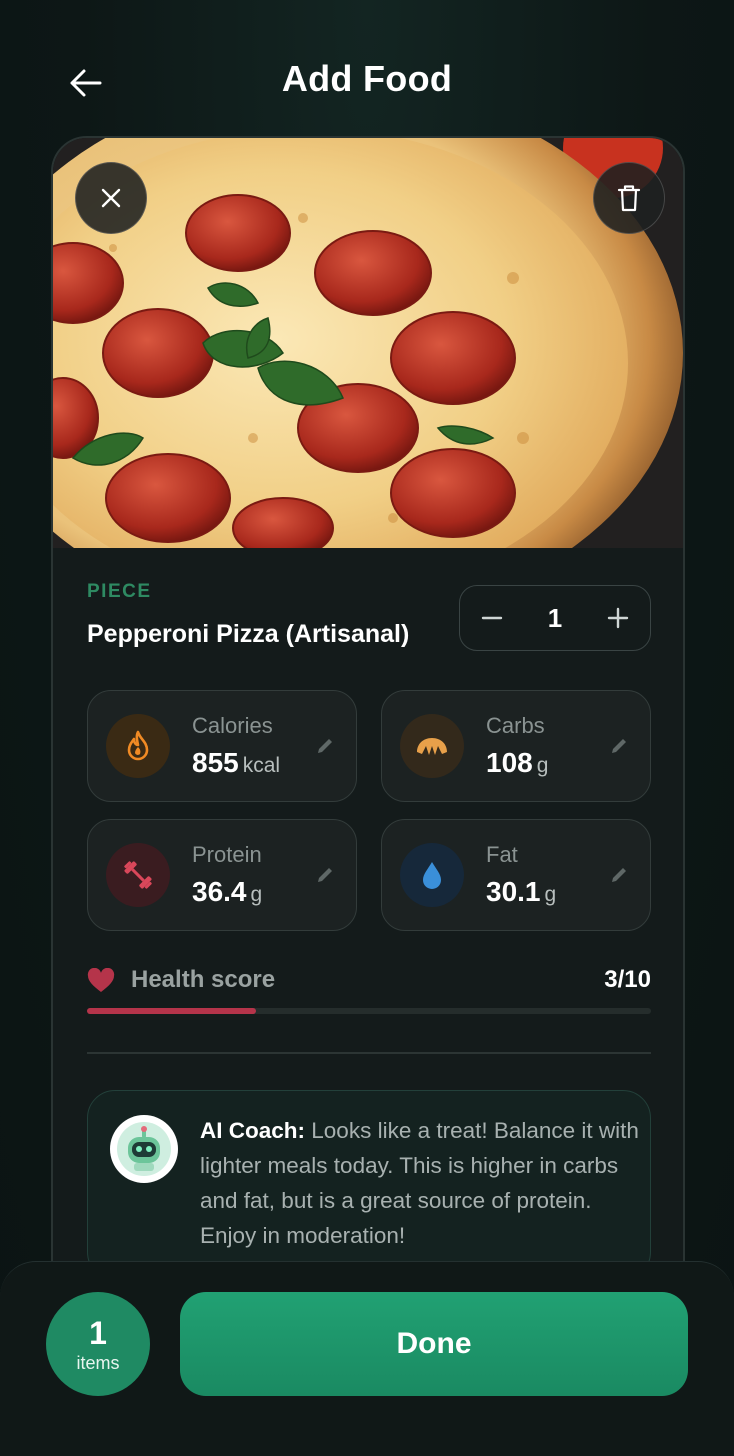  I want to click on robot-icon, so click(144, 1149).